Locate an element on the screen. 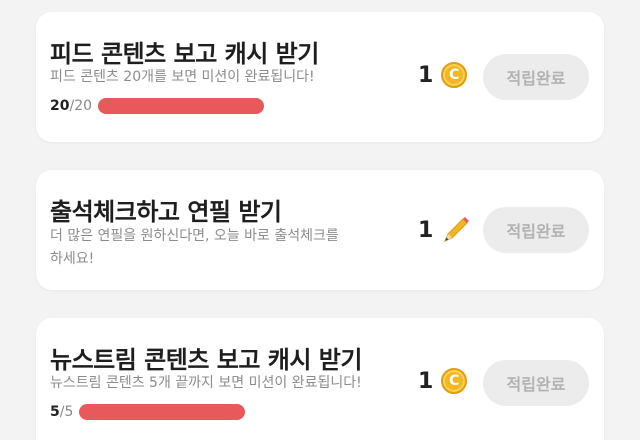 The width and height of the screenshot is (640, 440). pencil-icon is located at coordinates (457, 229).